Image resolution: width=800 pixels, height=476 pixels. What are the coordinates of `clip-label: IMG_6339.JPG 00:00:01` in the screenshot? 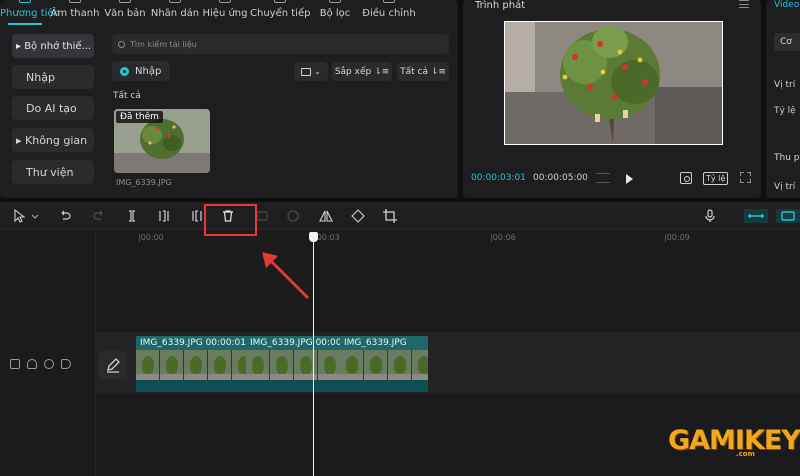 It's located at (191, 343).